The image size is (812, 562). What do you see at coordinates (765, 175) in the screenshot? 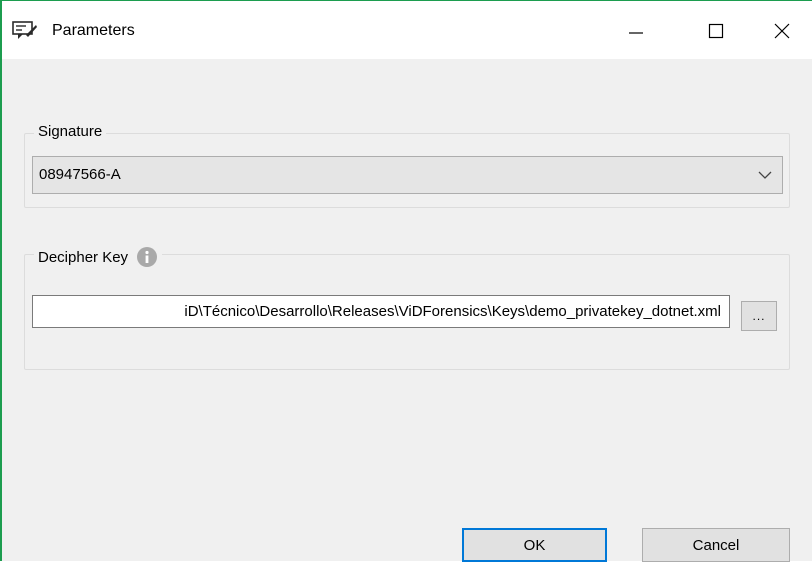
I see `chevron-down-icon` at bounding box center [765, 175].